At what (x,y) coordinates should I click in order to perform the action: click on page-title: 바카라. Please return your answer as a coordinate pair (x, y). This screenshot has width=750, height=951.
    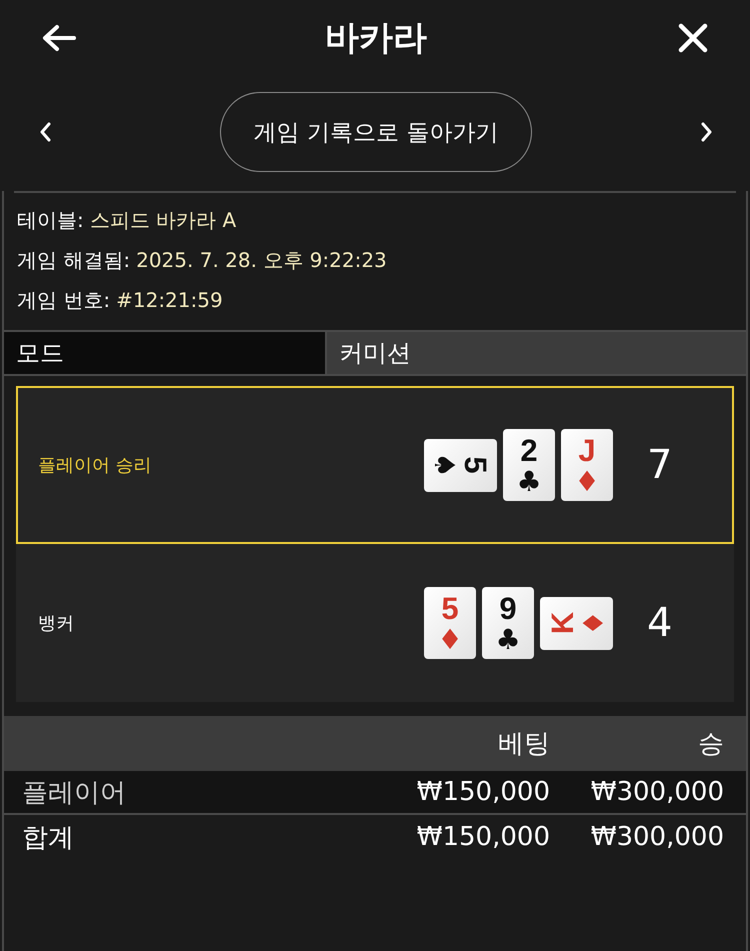
    Looking at the image, I should click on (376, 38).